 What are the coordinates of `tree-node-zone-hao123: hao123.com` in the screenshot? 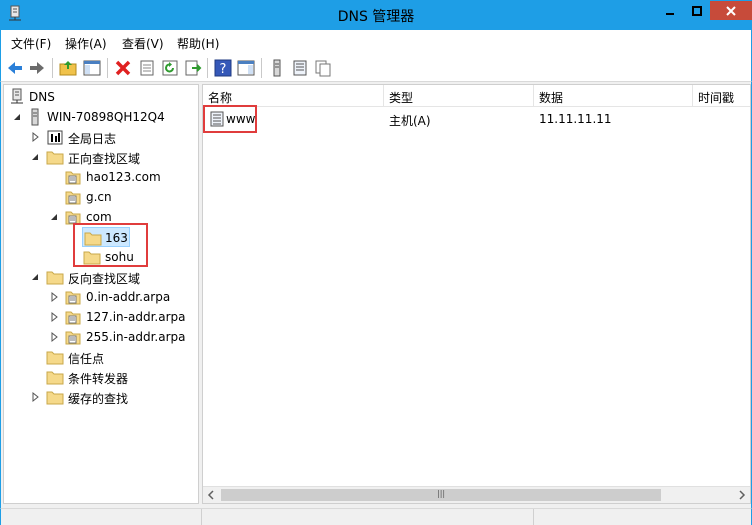 It's located at (99, 177).